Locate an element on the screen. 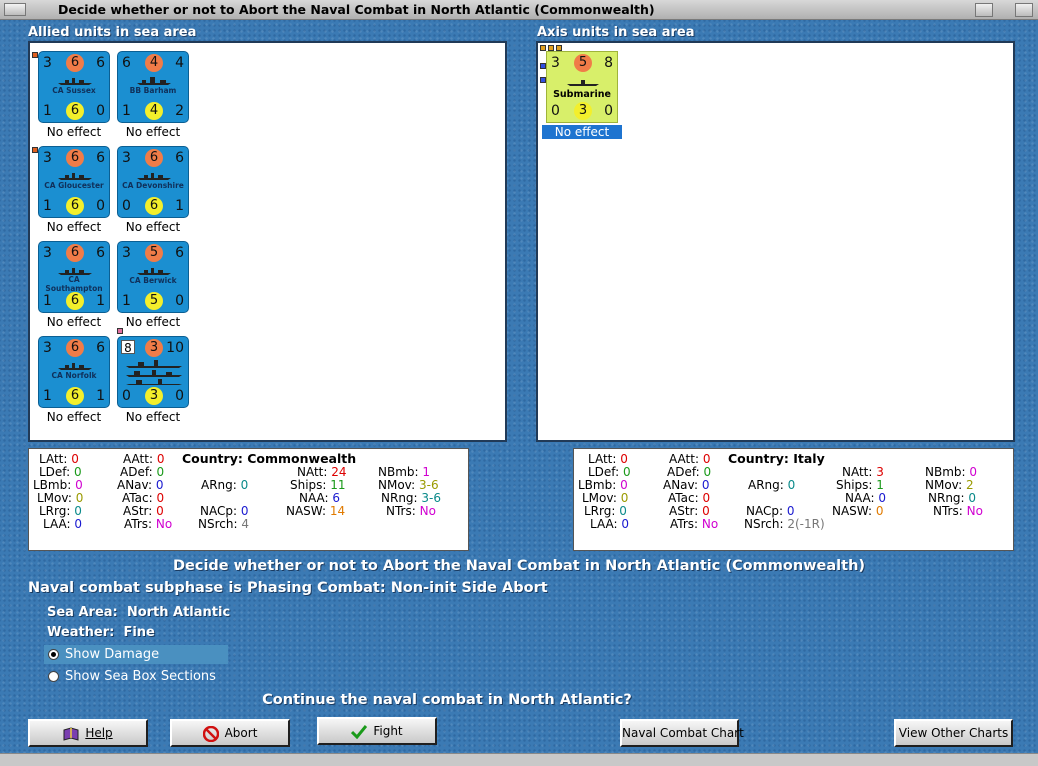  unit-name: Submarine is located at coordinates (582, 94).